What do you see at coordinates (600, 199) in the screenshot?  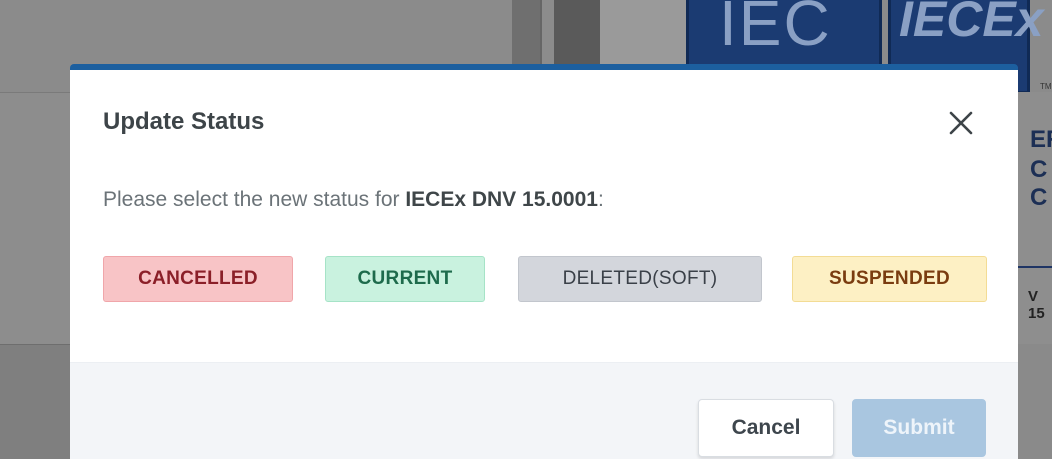 I see `message-suffix: :` at bounding box center [600, 199].